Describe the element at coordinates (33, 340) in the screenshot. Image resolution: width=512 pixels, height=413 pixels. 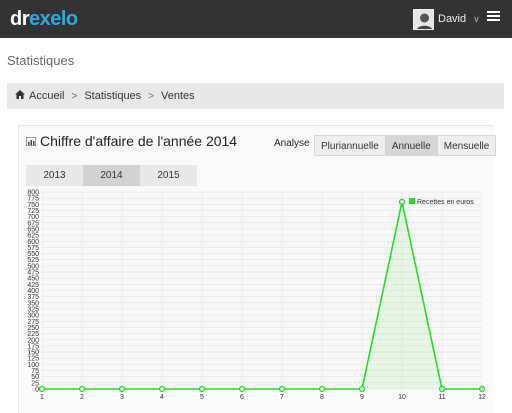
I see `y-tick-label: 200` at that location.